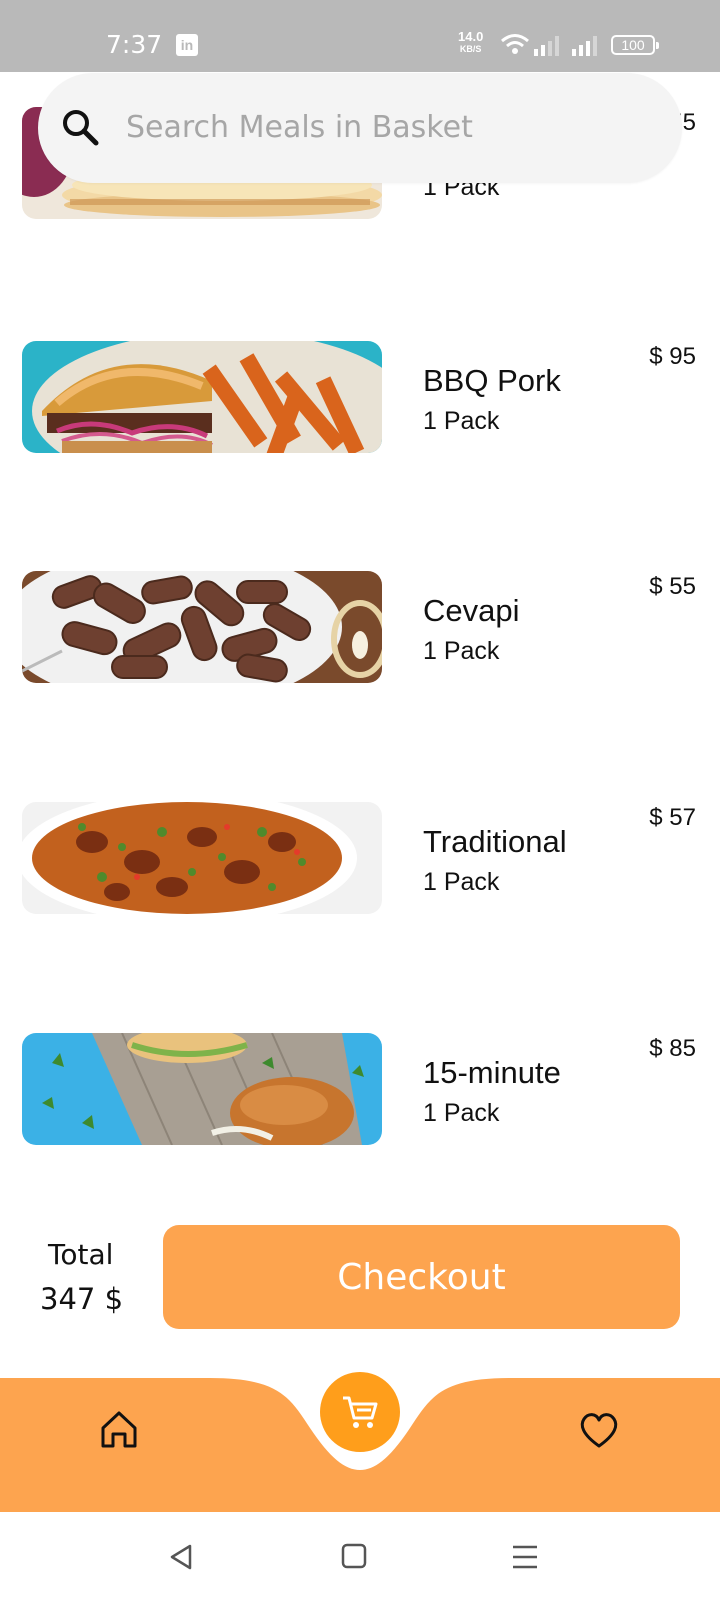  Describe the element at coordinates (202, 627) in the screenshot. I see `cevapi-photo` at that location.